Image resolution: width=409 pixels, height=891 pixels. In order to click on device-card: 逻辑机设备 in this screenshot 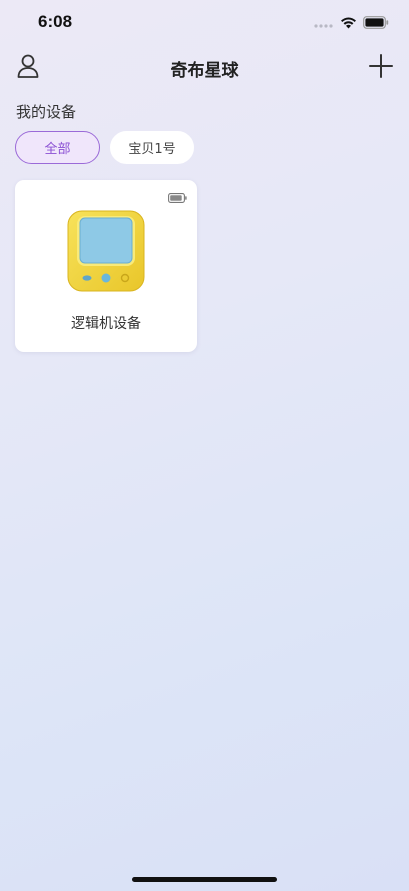, I will do `click(106, 266)`.